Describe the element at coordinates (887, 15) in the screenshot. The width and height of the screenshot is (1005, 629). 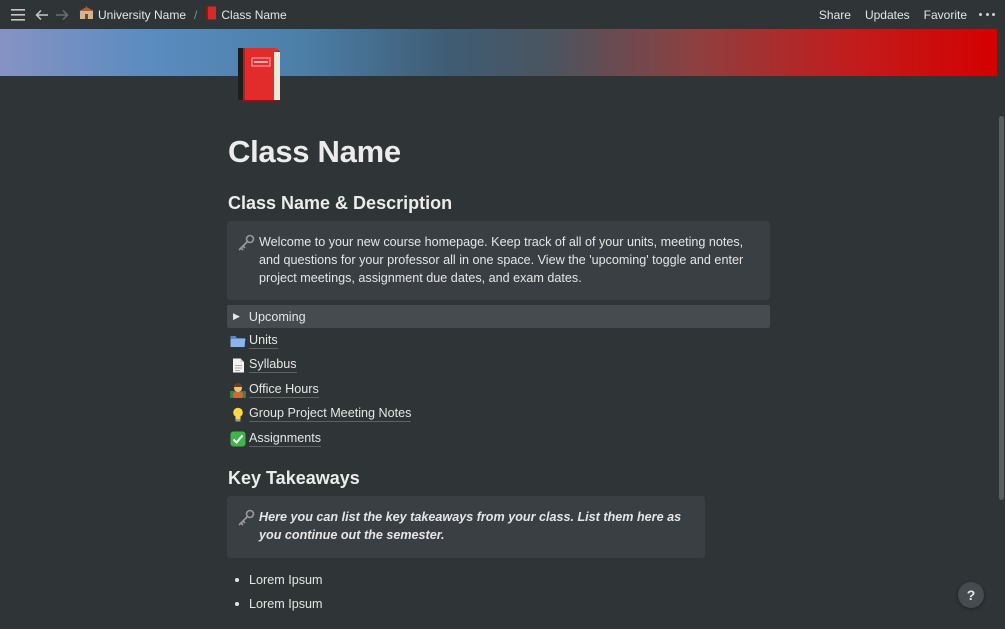
I see `updates-button: Updates` at that location.